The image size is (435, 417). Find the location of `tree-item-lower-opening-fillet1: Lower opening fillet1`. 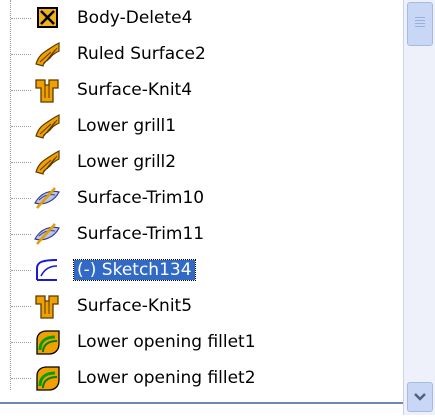

tree-item-lower-opening-fillet1: Lower opening fillet1 is located at coordinates (201, 342).